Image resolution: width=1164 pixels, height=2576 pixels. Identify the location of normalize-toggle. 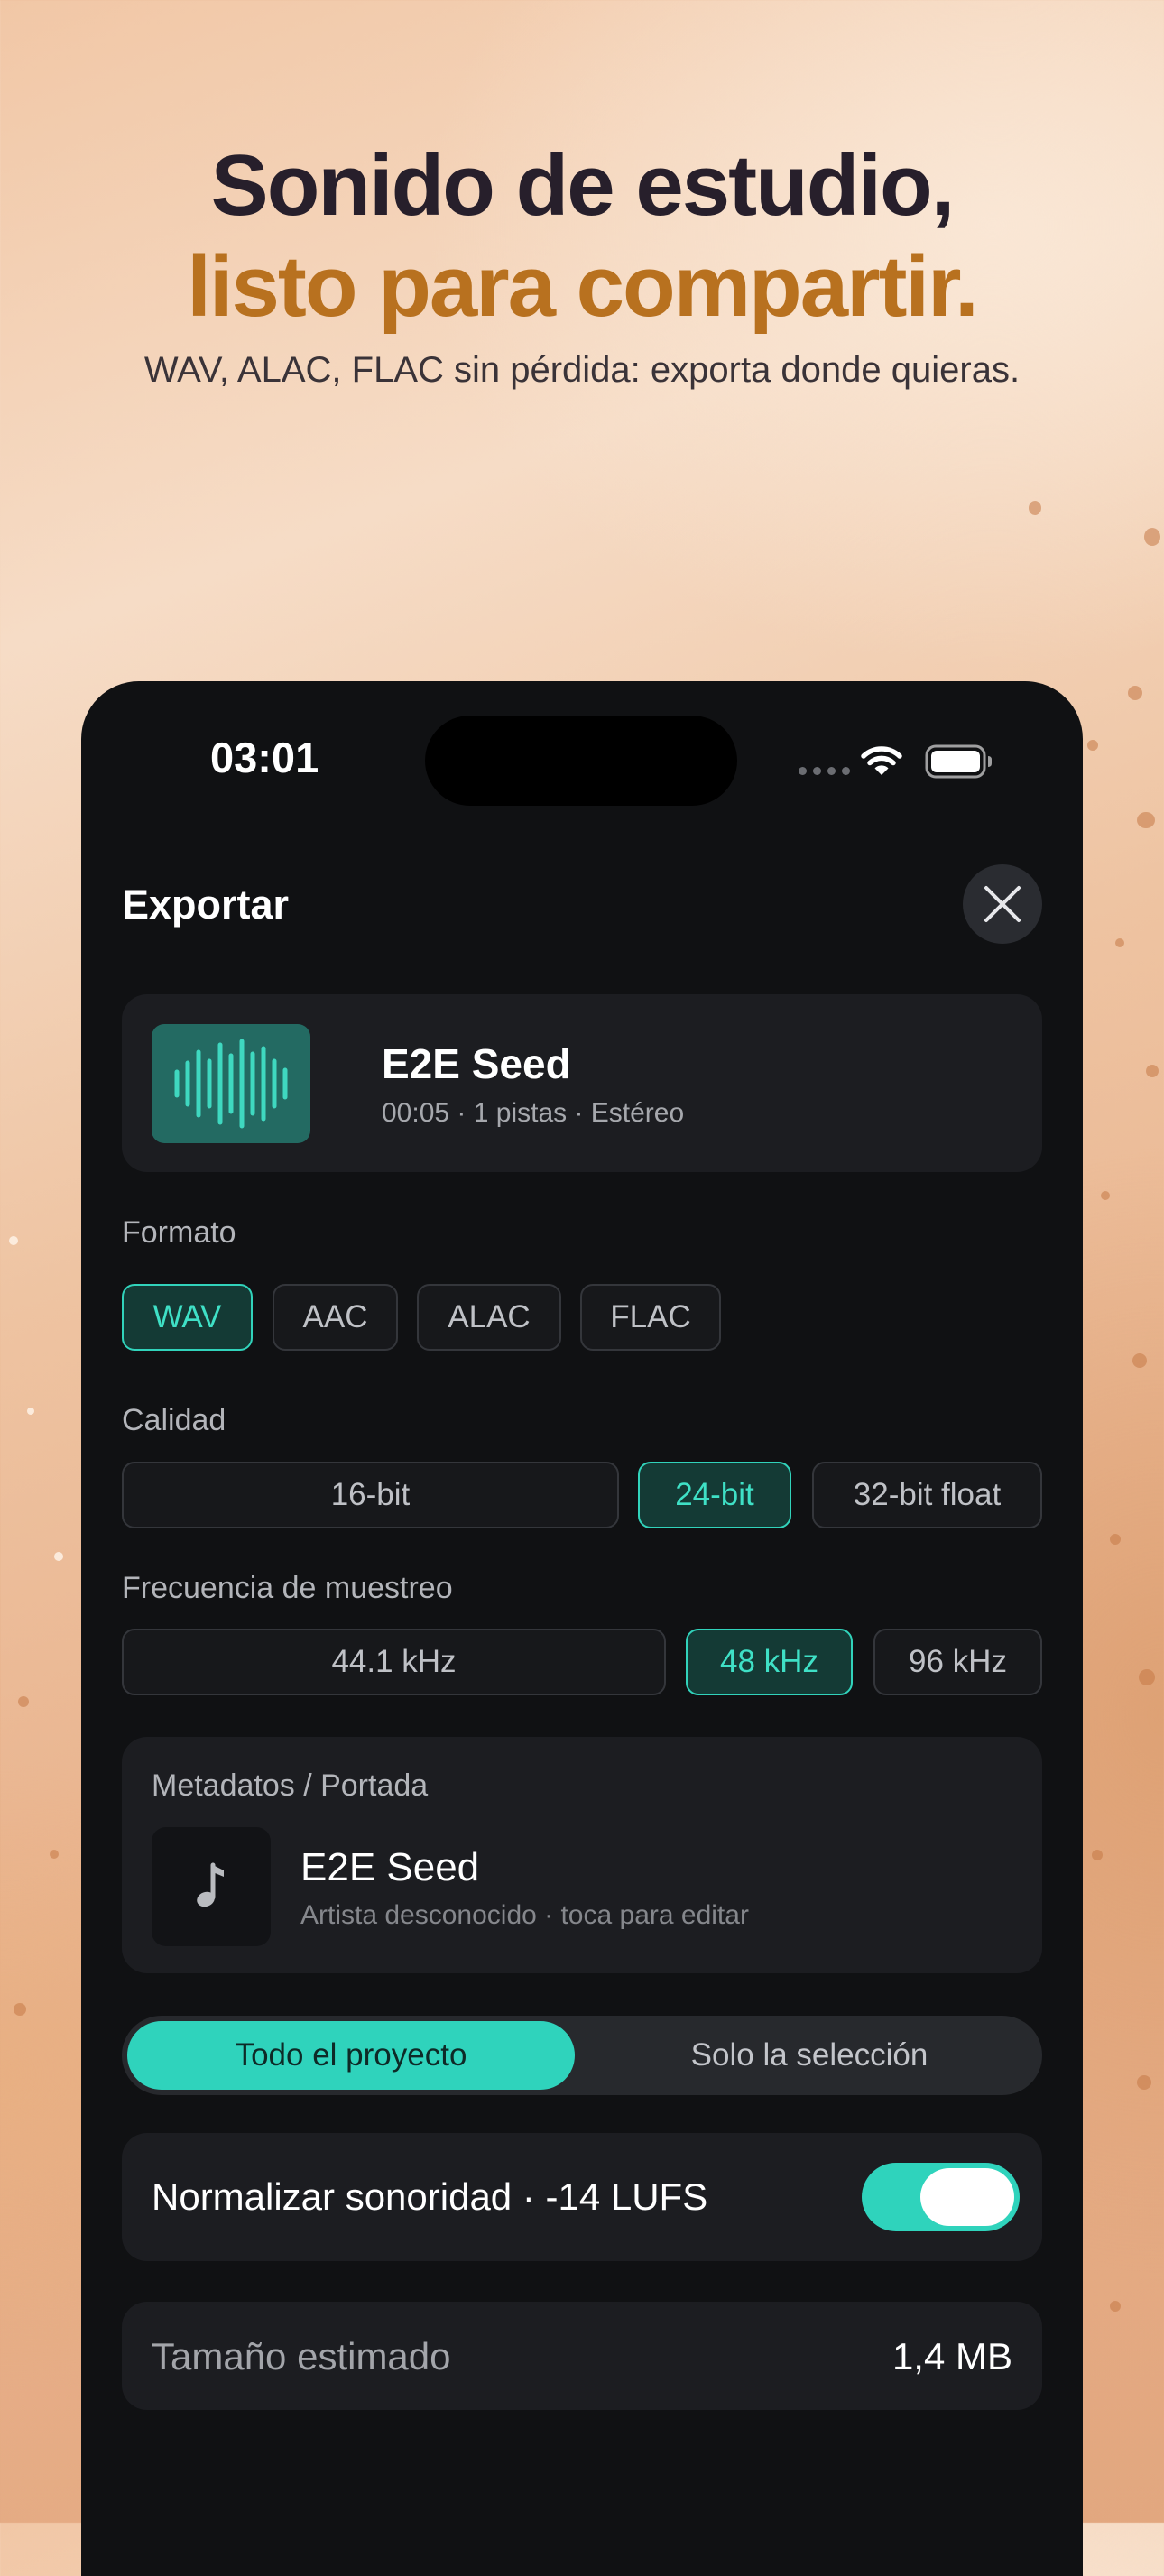
(941, 2197).